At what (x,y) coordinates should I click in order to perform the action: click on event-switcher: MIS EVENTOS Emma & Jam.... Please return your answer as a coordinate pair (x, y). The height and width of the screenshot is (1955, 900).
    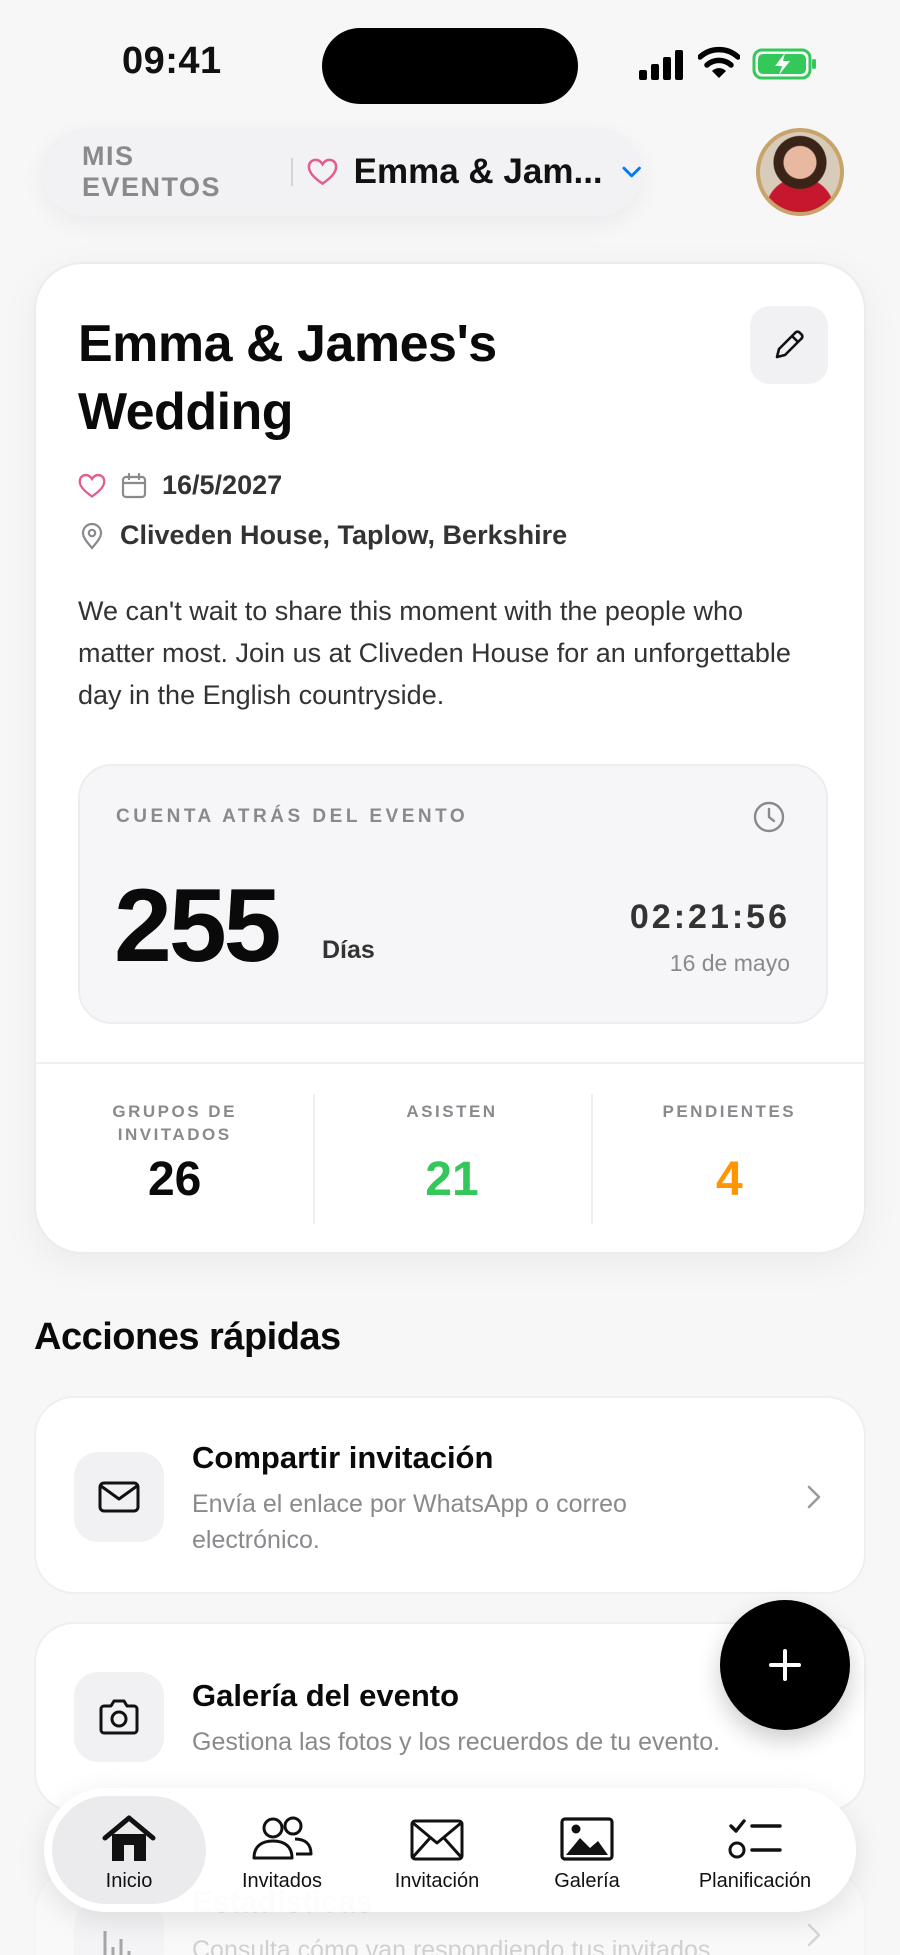
    Looking at the image, I should click on (342, 172).